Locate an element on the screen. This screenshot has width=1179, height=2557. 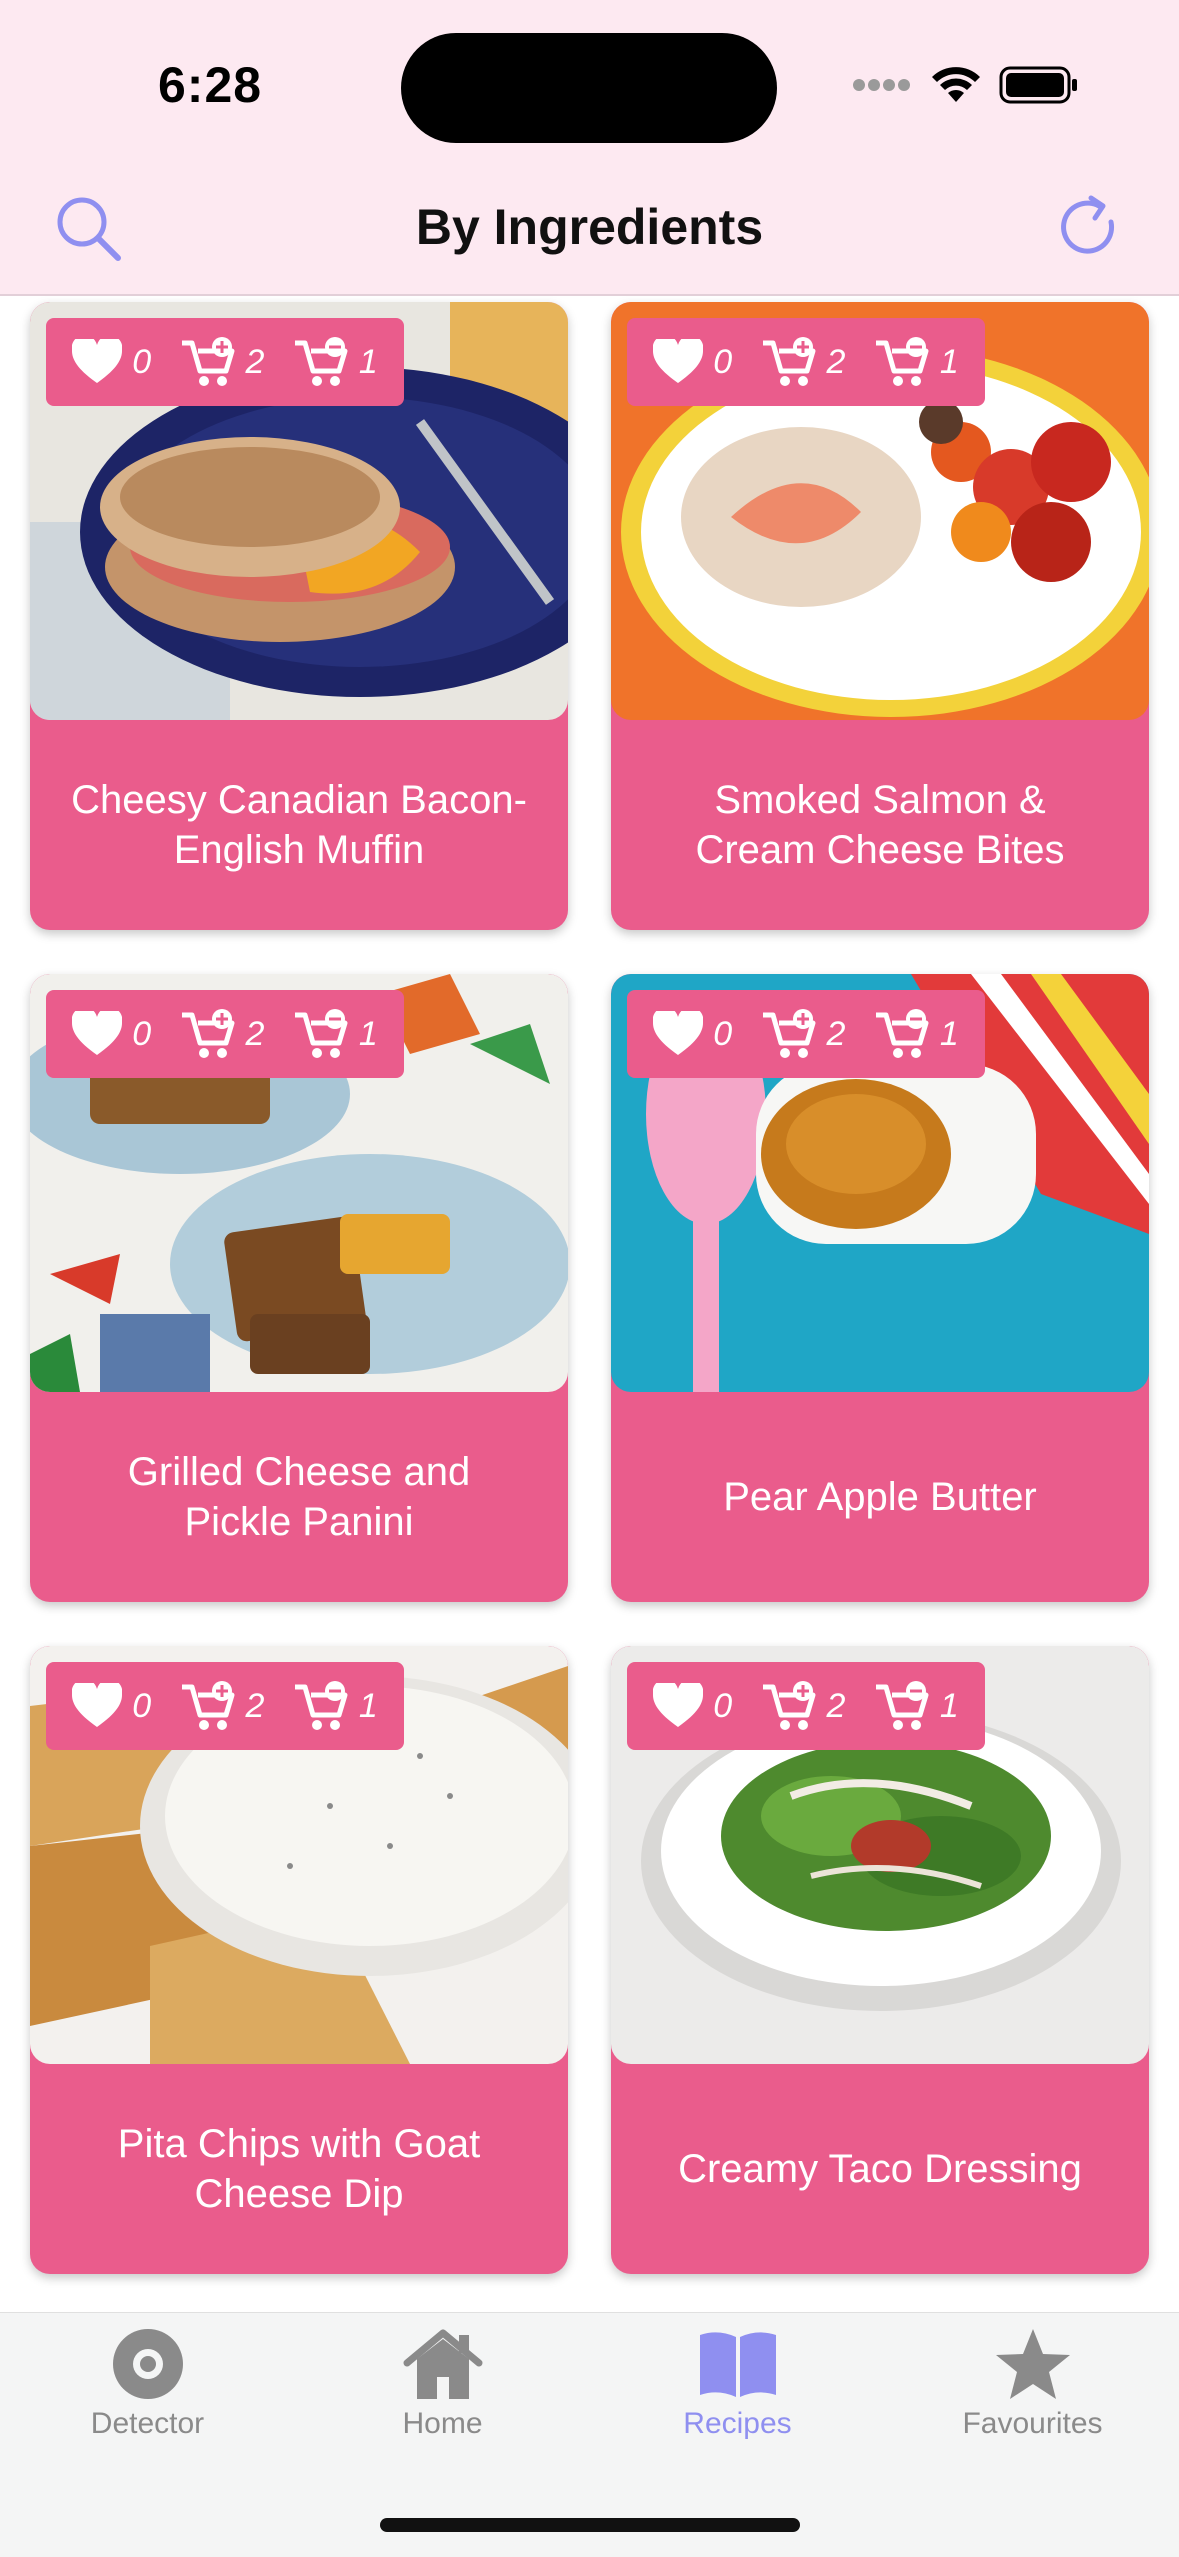
signal-icon is located at coordinates (881, 85).